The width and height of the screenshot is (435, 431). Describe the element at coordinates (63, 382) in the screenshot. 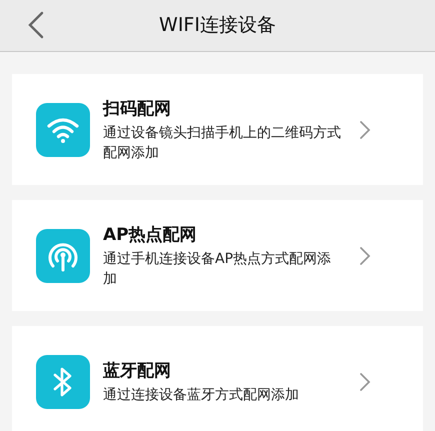

I see `bluetooth-icon` at that location.